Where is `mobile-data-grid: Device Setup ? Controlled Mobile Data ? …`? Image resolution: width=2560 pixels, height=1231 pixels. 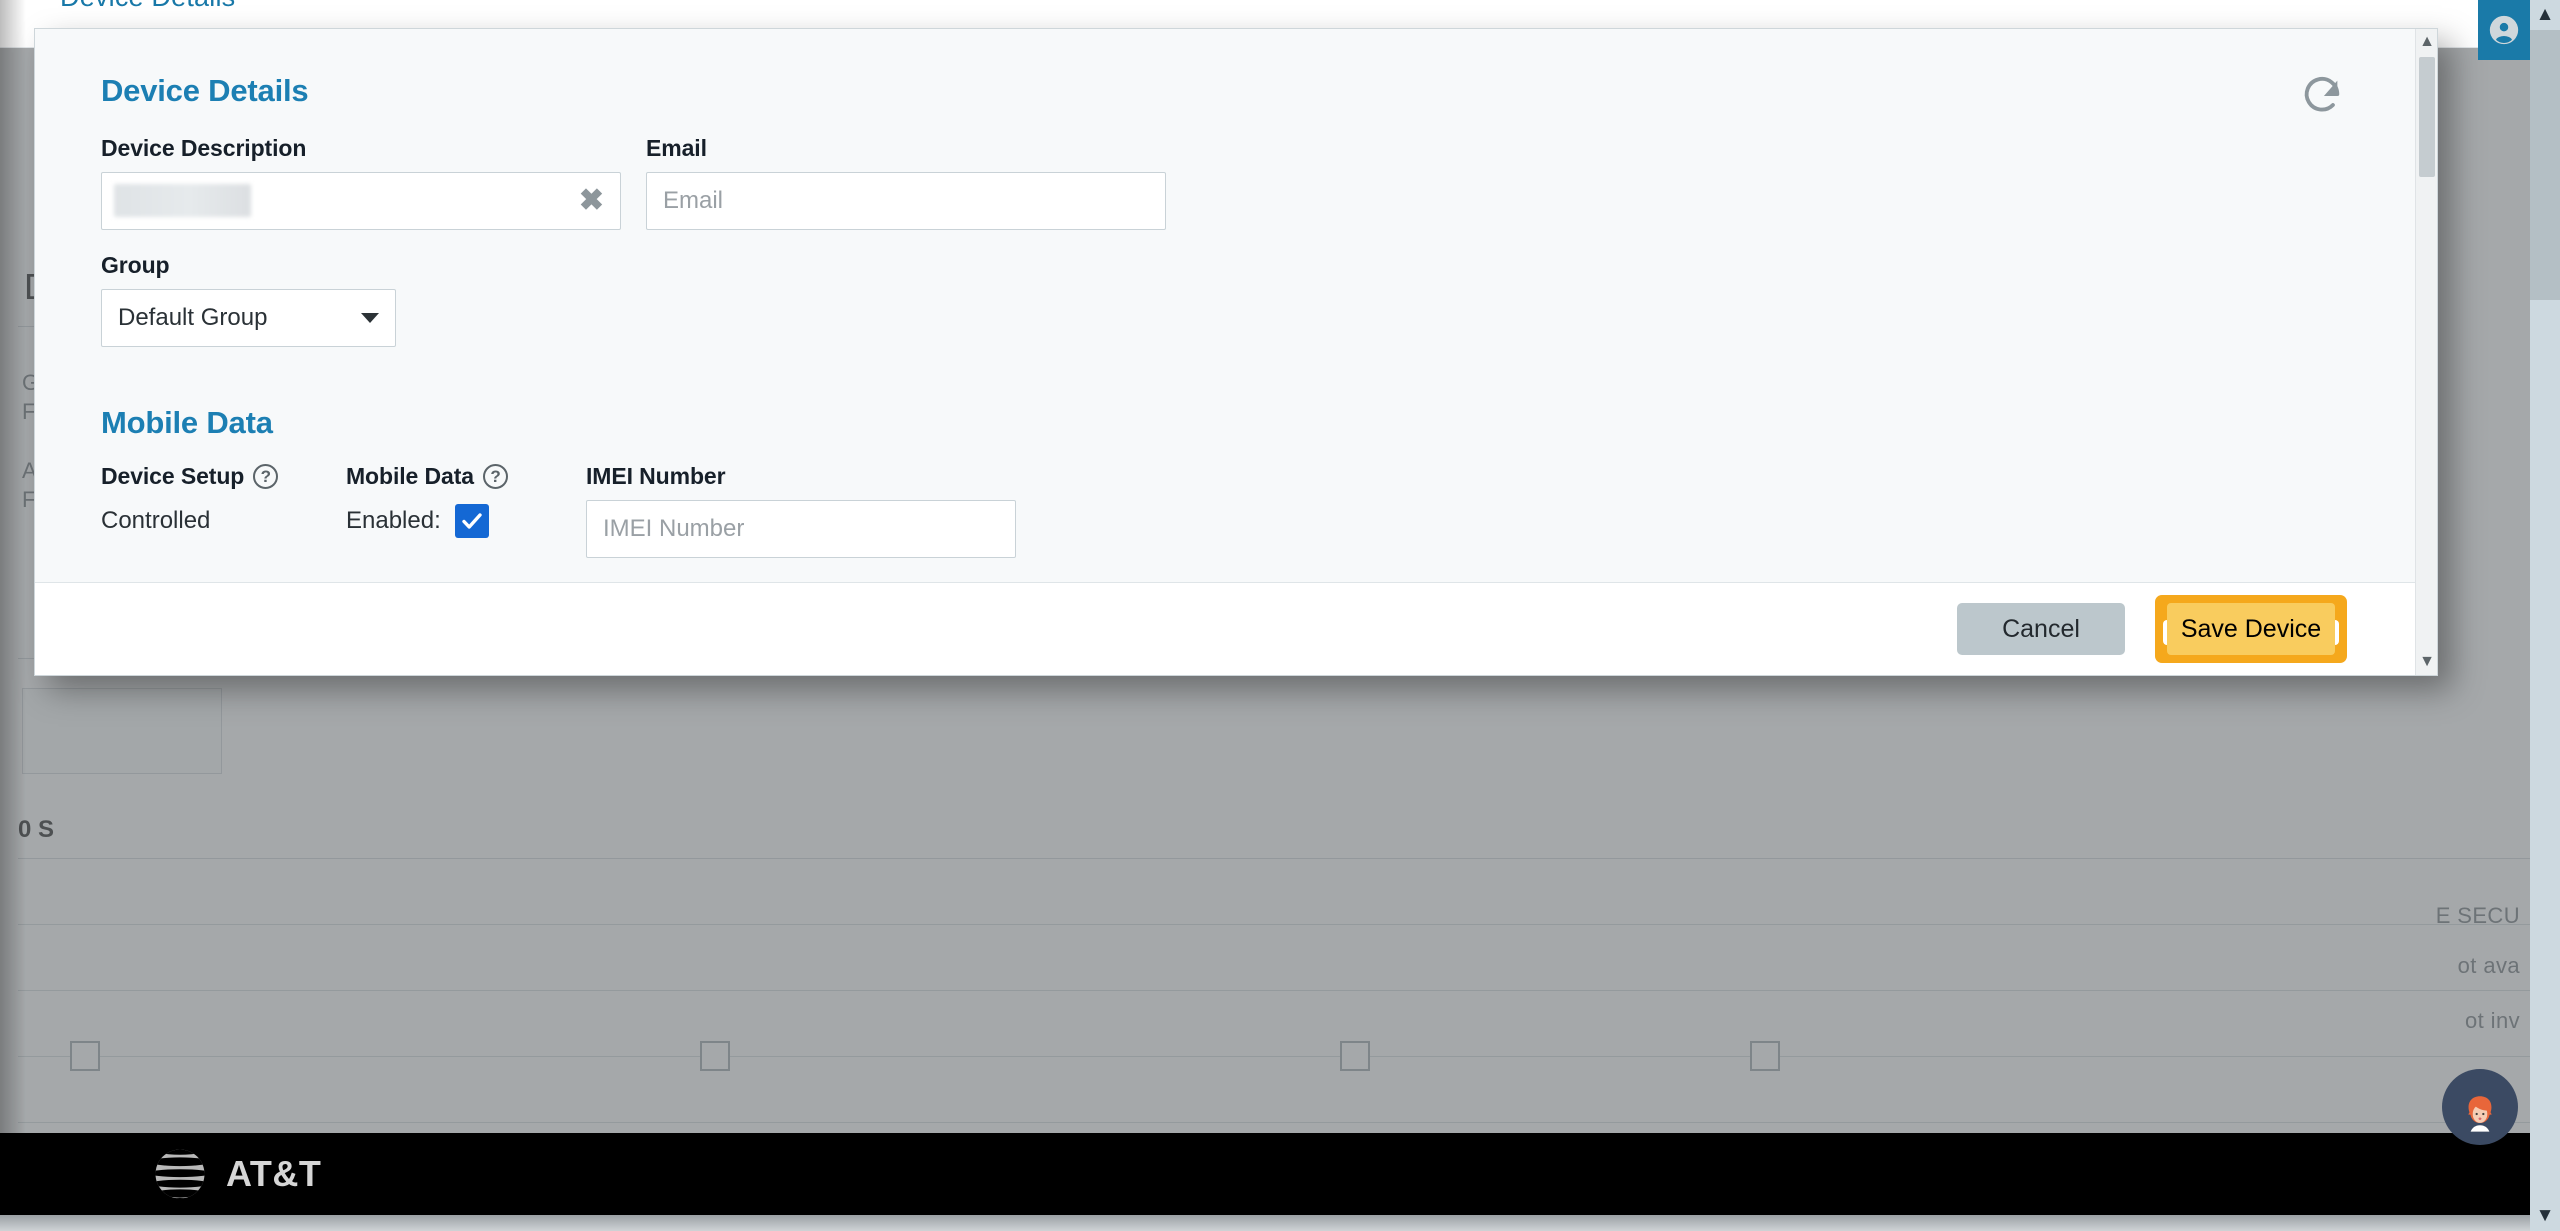
mobile-data-grid: Device Setup ? Controlled Mobile Data ? … is located at coordinates (1228, 510).